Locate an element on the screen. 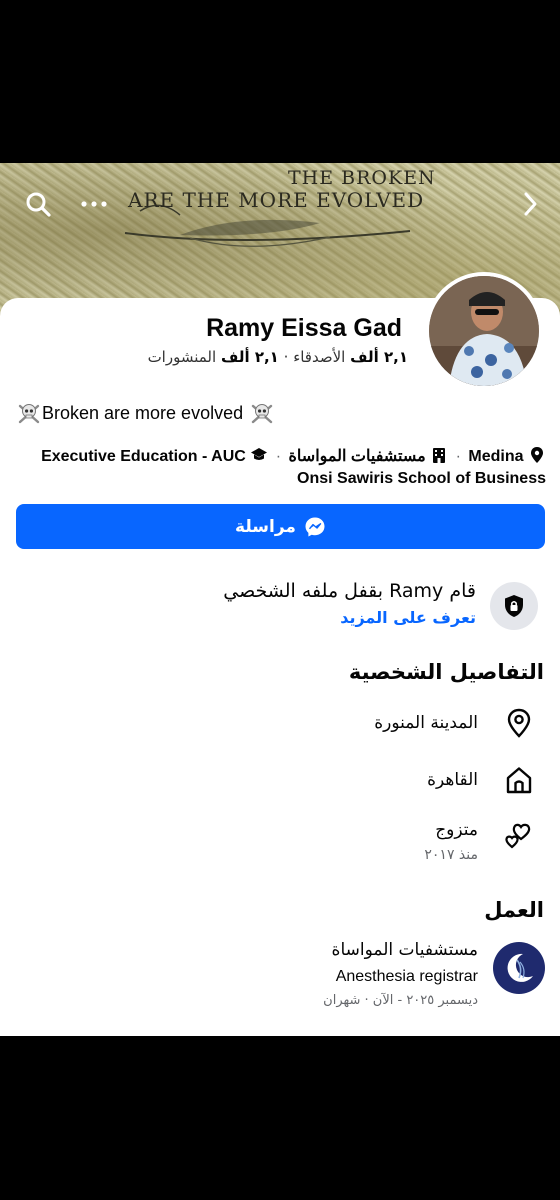  cover-text-line2: ARE THE MORE EVOLVED is located at coordinates (276, 200).